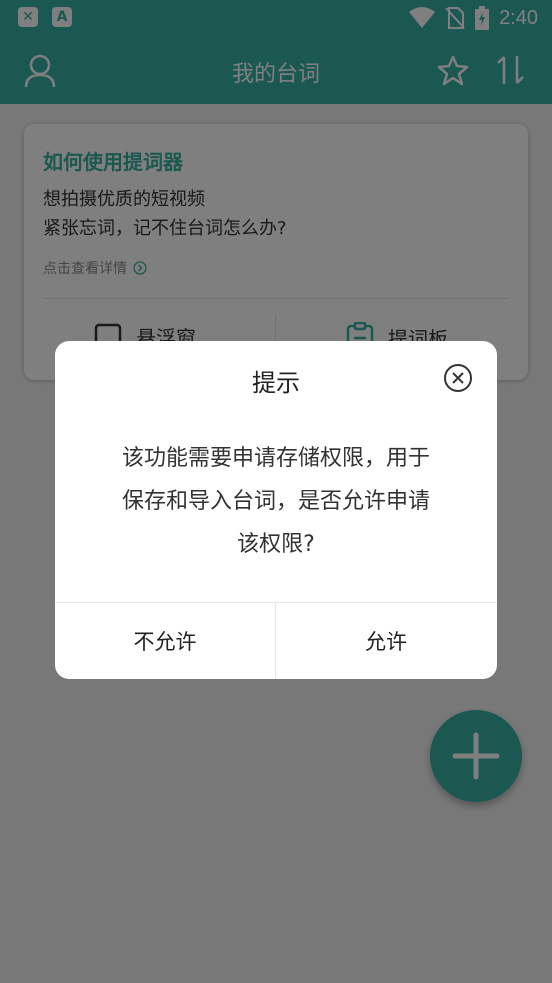 The image size is (552, 983). Describe the element at coordinates (275, 458) in the screenshot. I see `dialog-message-line: 该功能需要申请存储权限，用于` at that location.